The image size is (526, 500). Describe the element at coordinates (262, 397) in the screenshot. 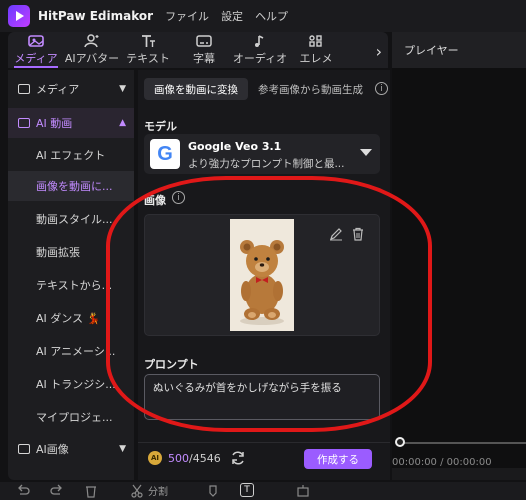

I see `prompt-textarea: ぬいぐるみが首をかしげながら手を振る` at that location.